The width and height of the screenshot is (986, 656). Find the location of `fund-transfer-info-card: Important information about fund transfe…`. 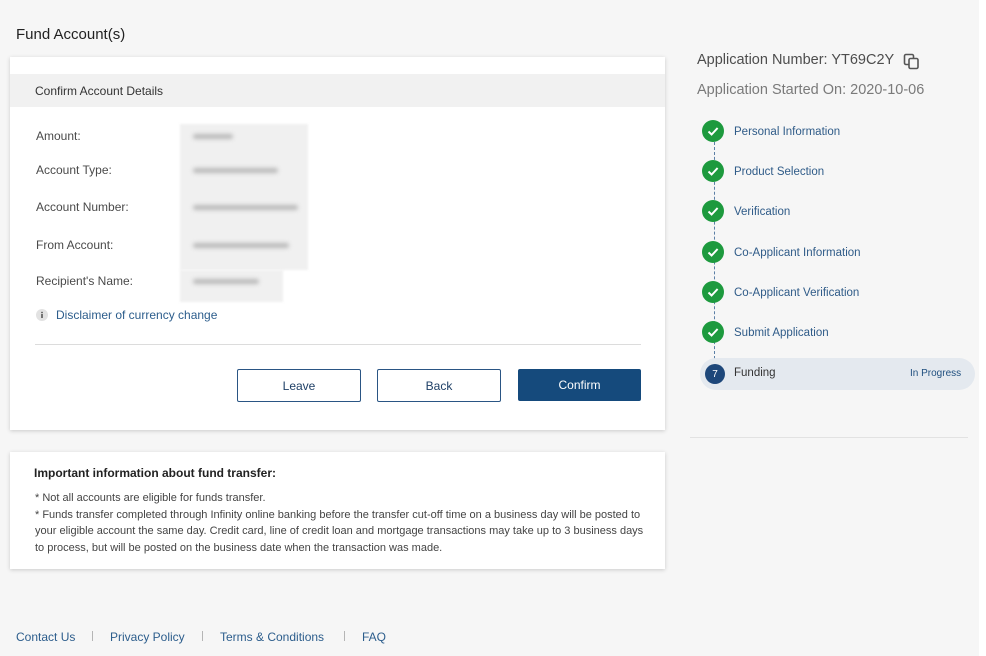

fund-transfer-info-card: Important information about fund transfe… is located at coordinates (337, 510).